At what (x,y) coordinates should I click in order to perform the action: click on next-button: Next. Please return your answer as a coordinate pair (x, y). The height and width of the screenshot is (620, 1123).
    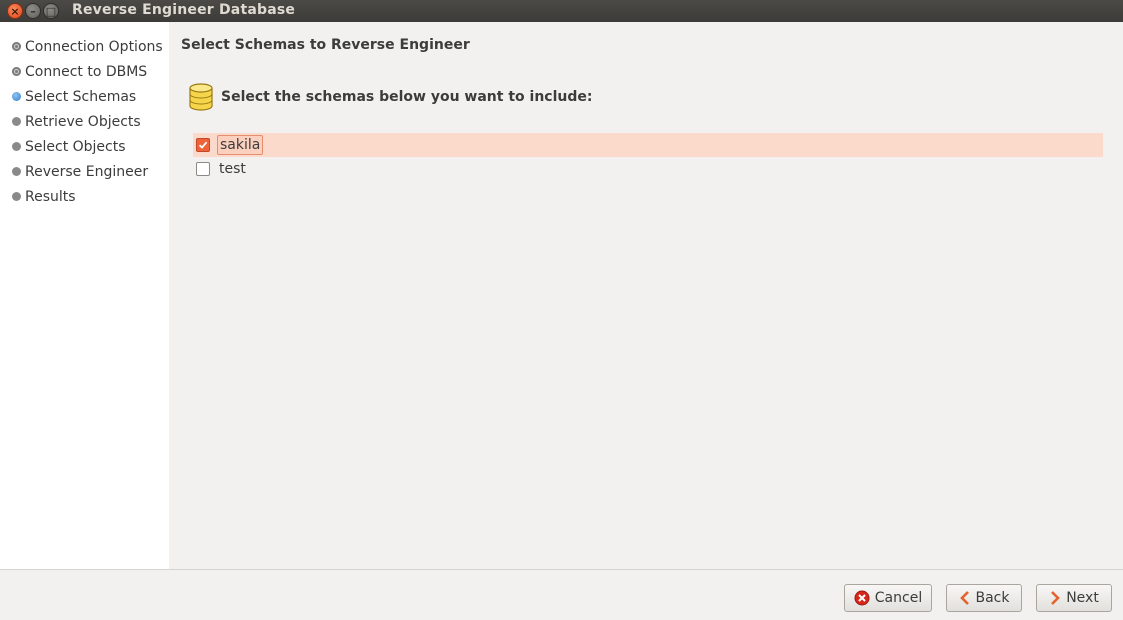
    Looking at the image, I should click on (1074, 598).